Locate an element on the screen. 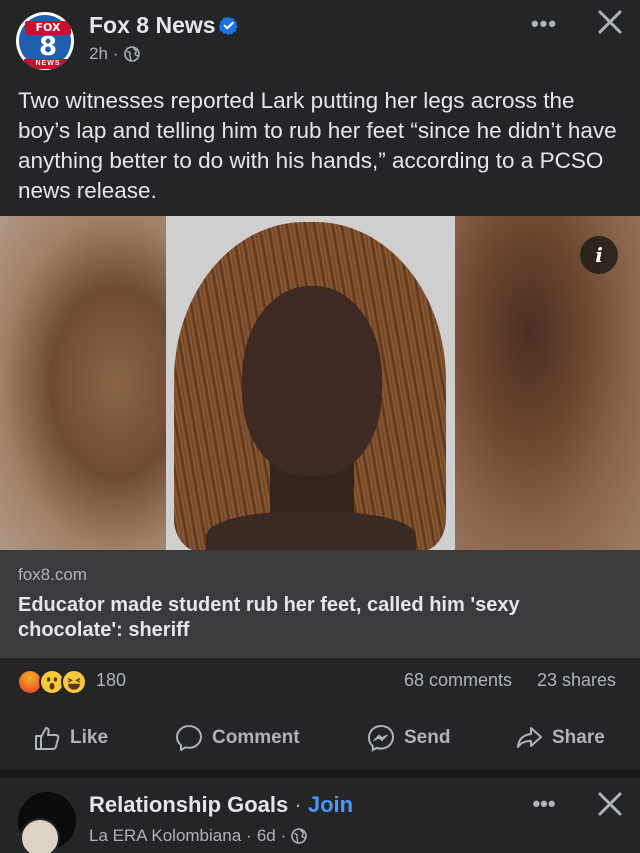 This screenshot has height=853, width=640. page-name: Fox 8 News is located at coordinates (152, 25).